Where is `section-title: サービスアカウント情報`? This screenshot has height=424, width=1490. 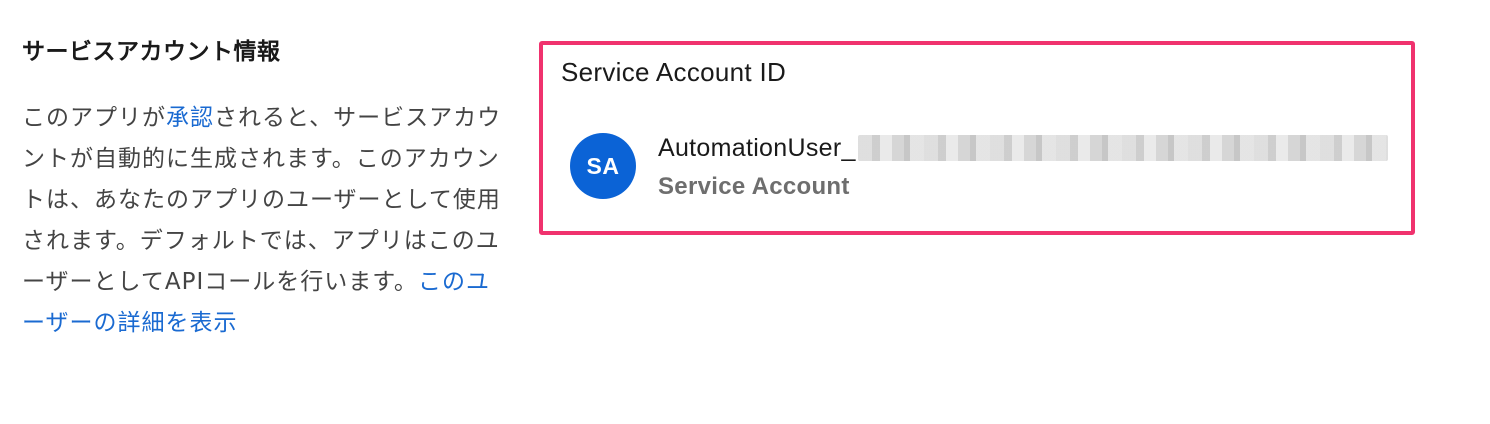
section-title: サービスアカウント情報 is located at coordinates (151, 52).